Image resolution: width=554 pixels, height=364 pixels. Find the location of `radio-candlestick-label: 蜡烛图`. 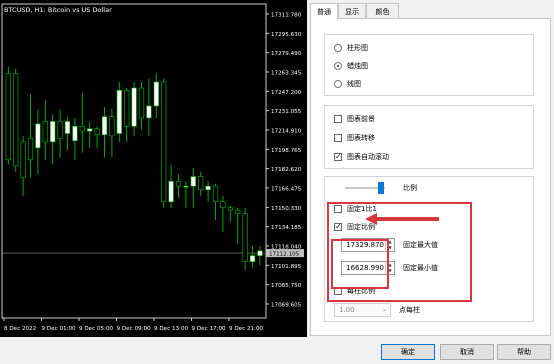

radio-candlestick-label: 蜡烛图 is located at coordinates (357, 66).